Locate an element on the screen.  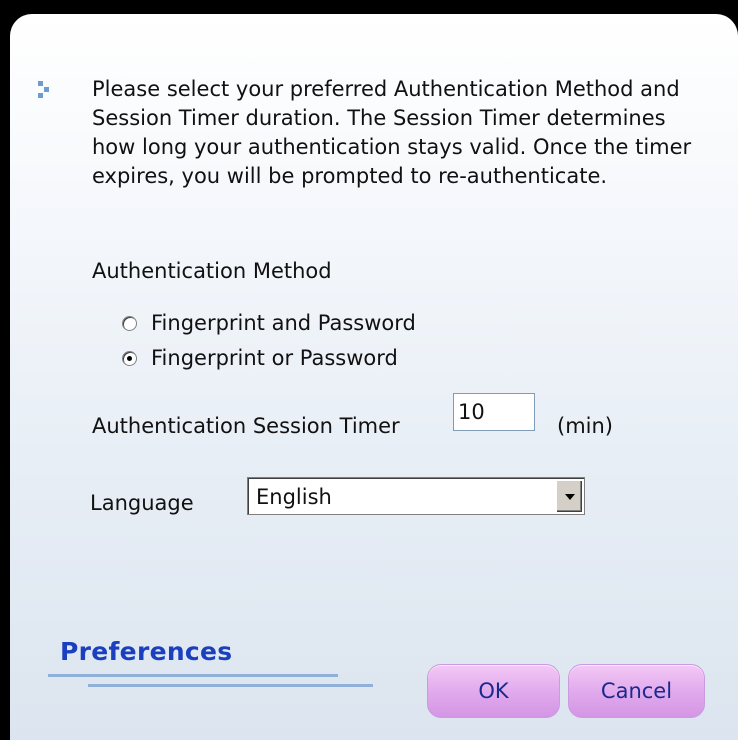
brand-underline-bottom is located at coordinates (230, 685).